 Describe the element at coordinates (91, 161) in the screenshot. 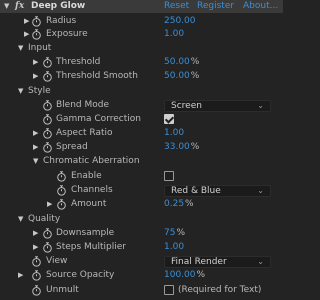

I see `chromatic-aberration-label: Chromatic Aberration` at that location.